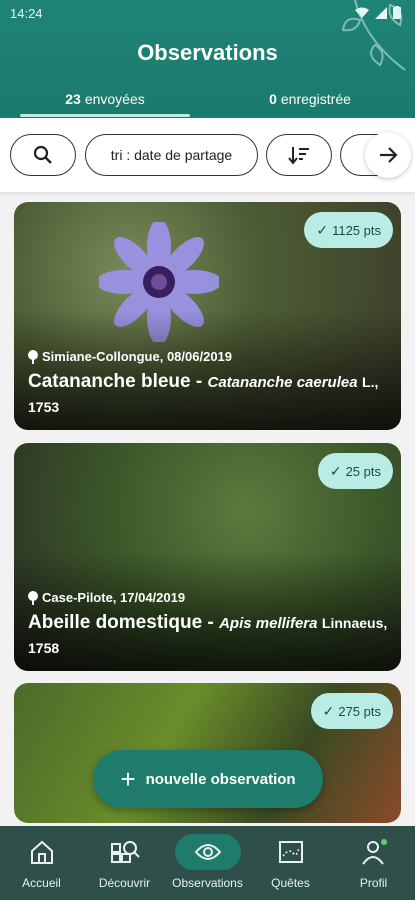  What do you see at coordinates (207, 883) in the screenshot?
I see `nav-label: Observations` at bounding box center [207, 883].